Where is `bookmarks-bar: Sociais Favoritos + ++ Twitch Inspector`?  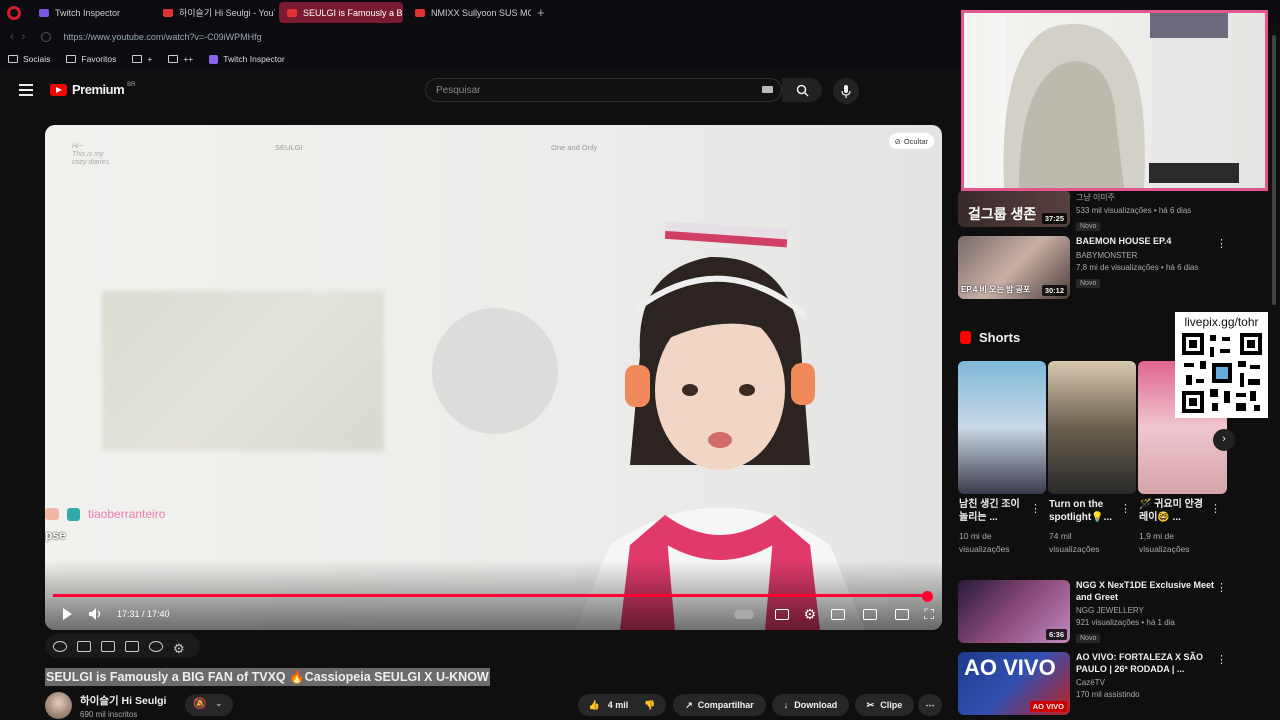 bookmarks-bar: Sociais Favoritos + ++ Twitch Inspector is located at coordinates (480, 59).